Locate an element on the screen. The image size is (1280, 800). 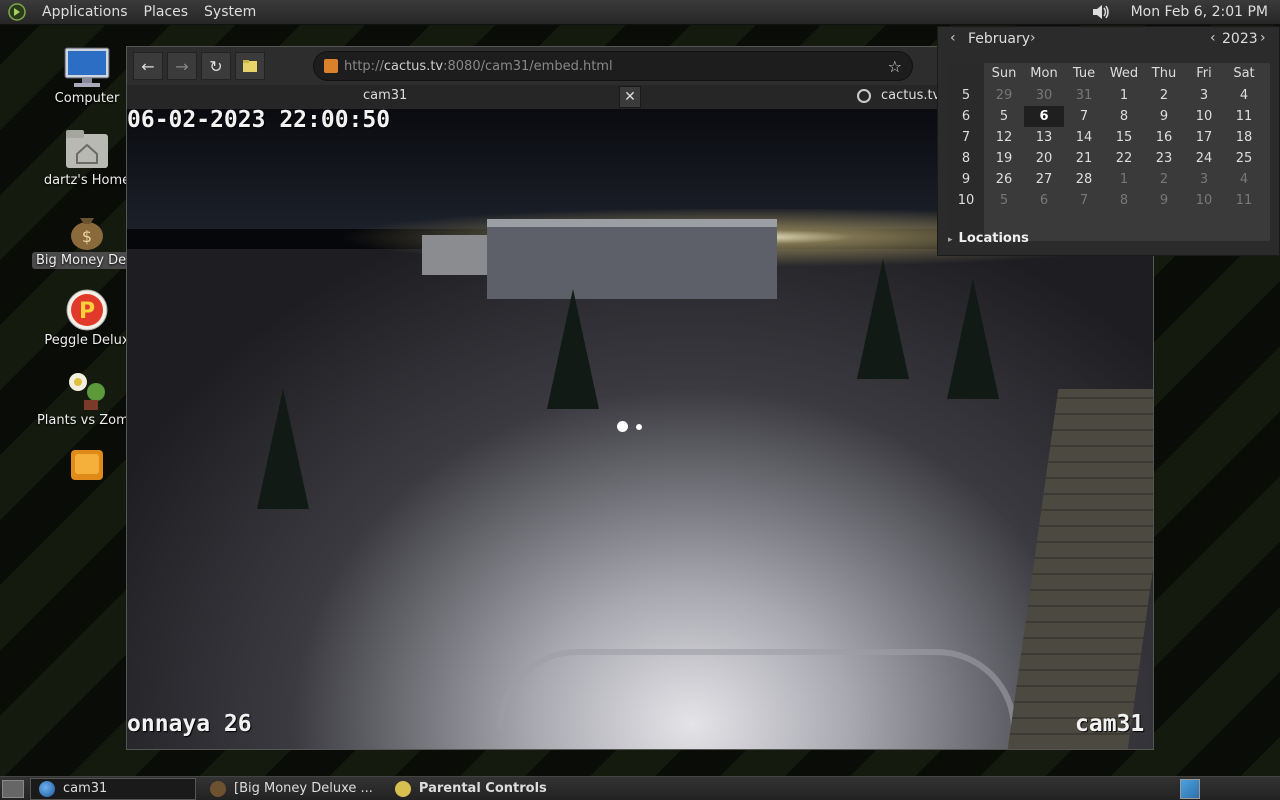
site-security-icon is located at coordinates (331, 66).